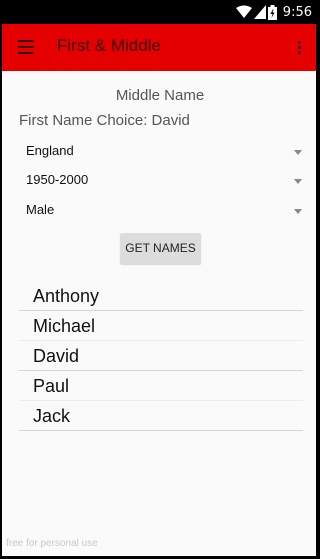 Image resolution: width=320 pixels, height=559 pixels. Describe the element at coordinates (51, 386) in the screenshot. I see `list-item-label: Paul` at that location.